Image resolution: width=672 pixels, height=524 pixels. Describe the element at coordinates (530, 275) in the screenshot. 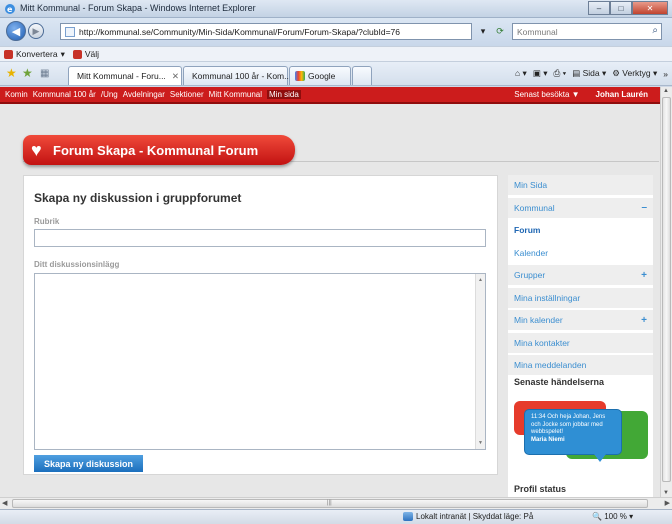

I see `sidebar-item-label: Grupper` at that location.